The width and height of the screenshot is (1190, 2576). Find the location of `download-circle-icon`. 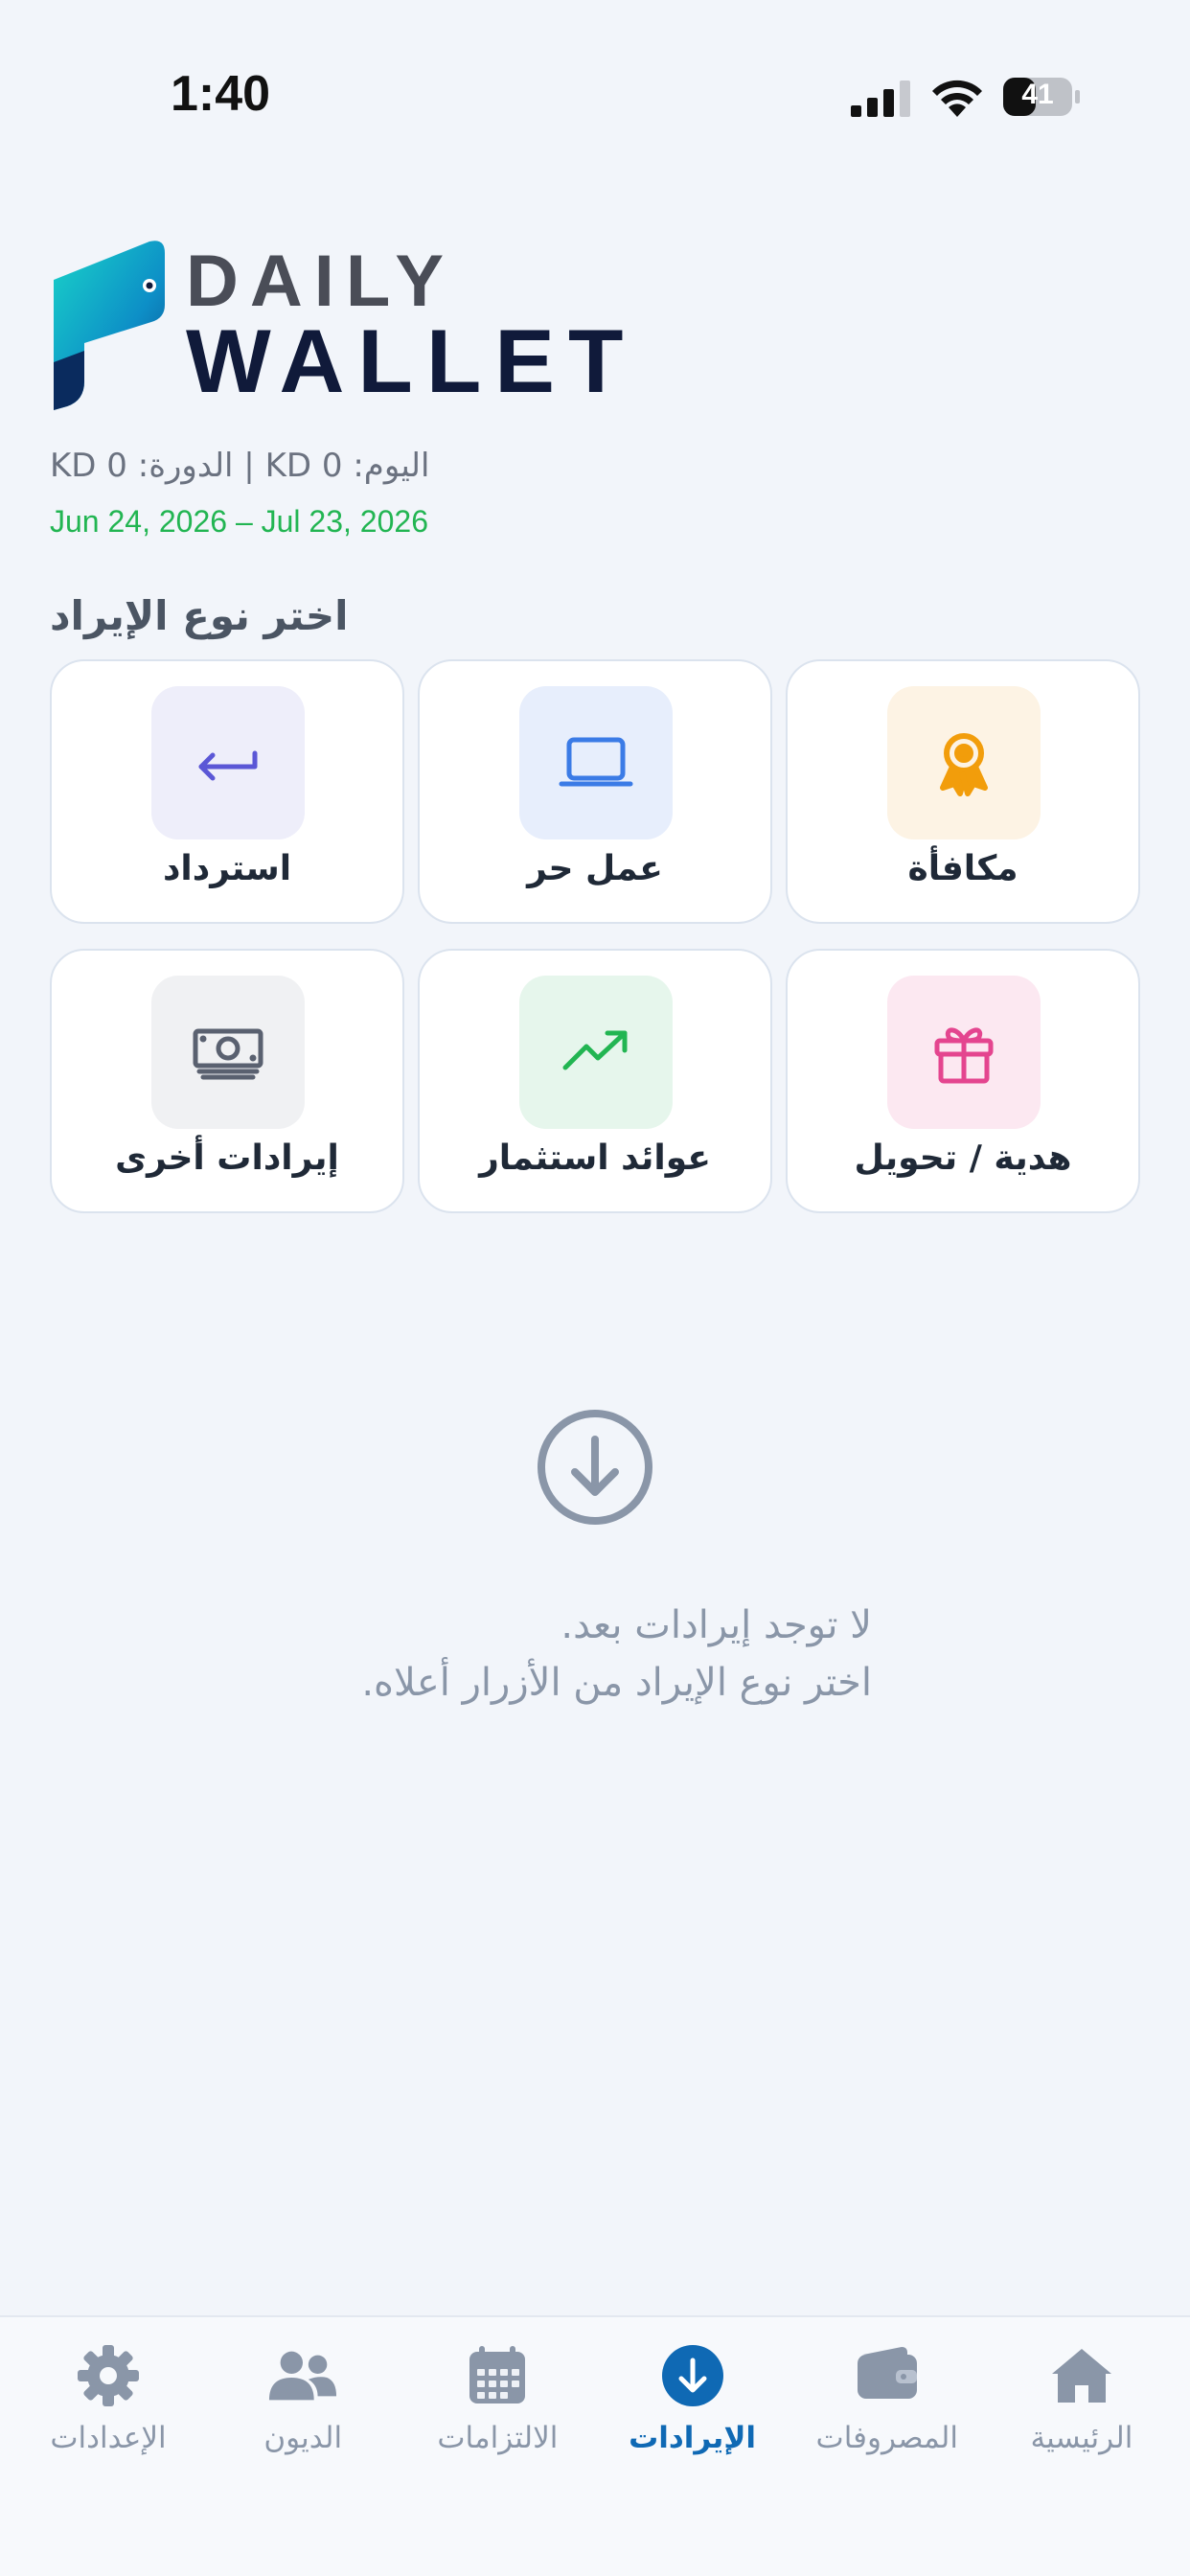

download-circle-icon is located at coordinates (595, 1467).